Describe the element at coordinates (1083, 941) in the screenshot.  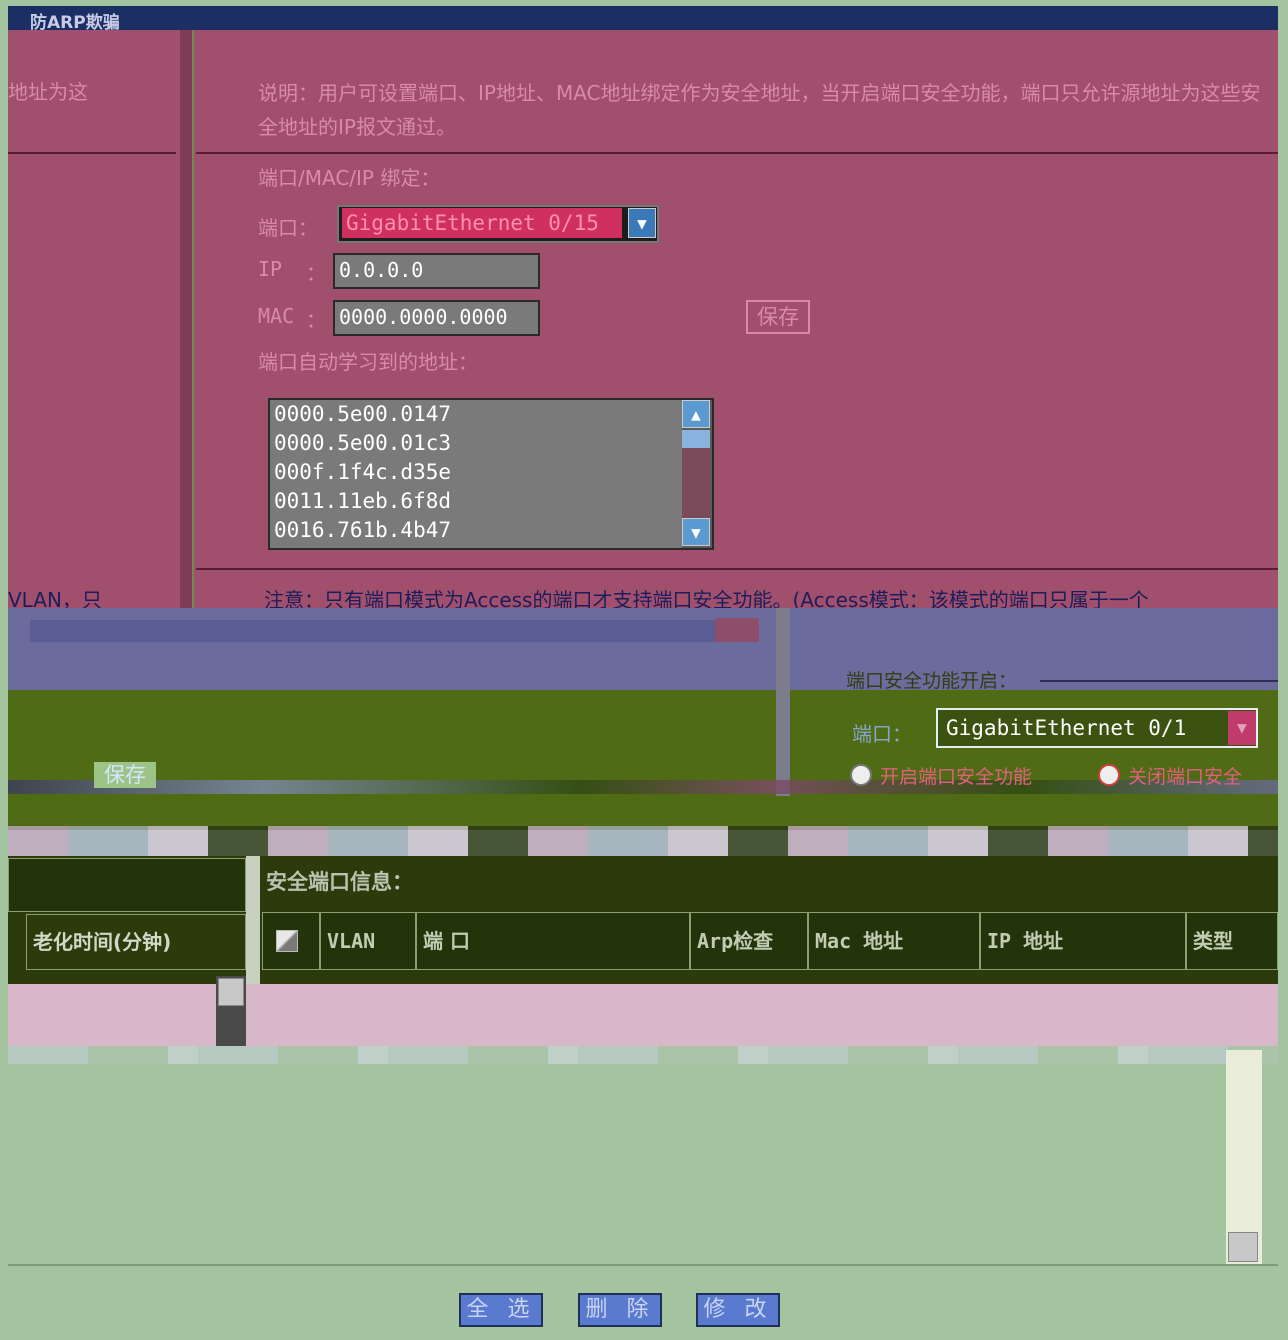
I see `ip-address-column-header: IP 地址` at that location.